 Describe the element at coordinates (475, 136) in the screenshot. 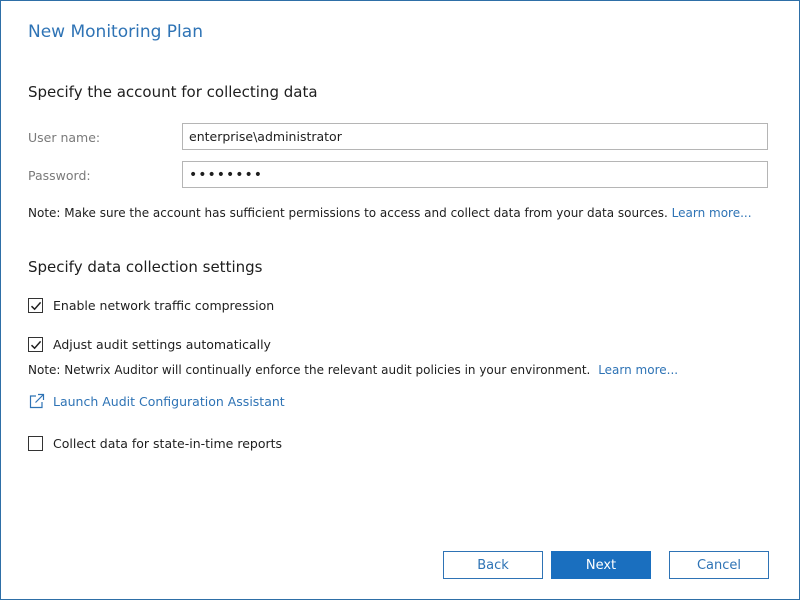

I see `username-input` at that location.